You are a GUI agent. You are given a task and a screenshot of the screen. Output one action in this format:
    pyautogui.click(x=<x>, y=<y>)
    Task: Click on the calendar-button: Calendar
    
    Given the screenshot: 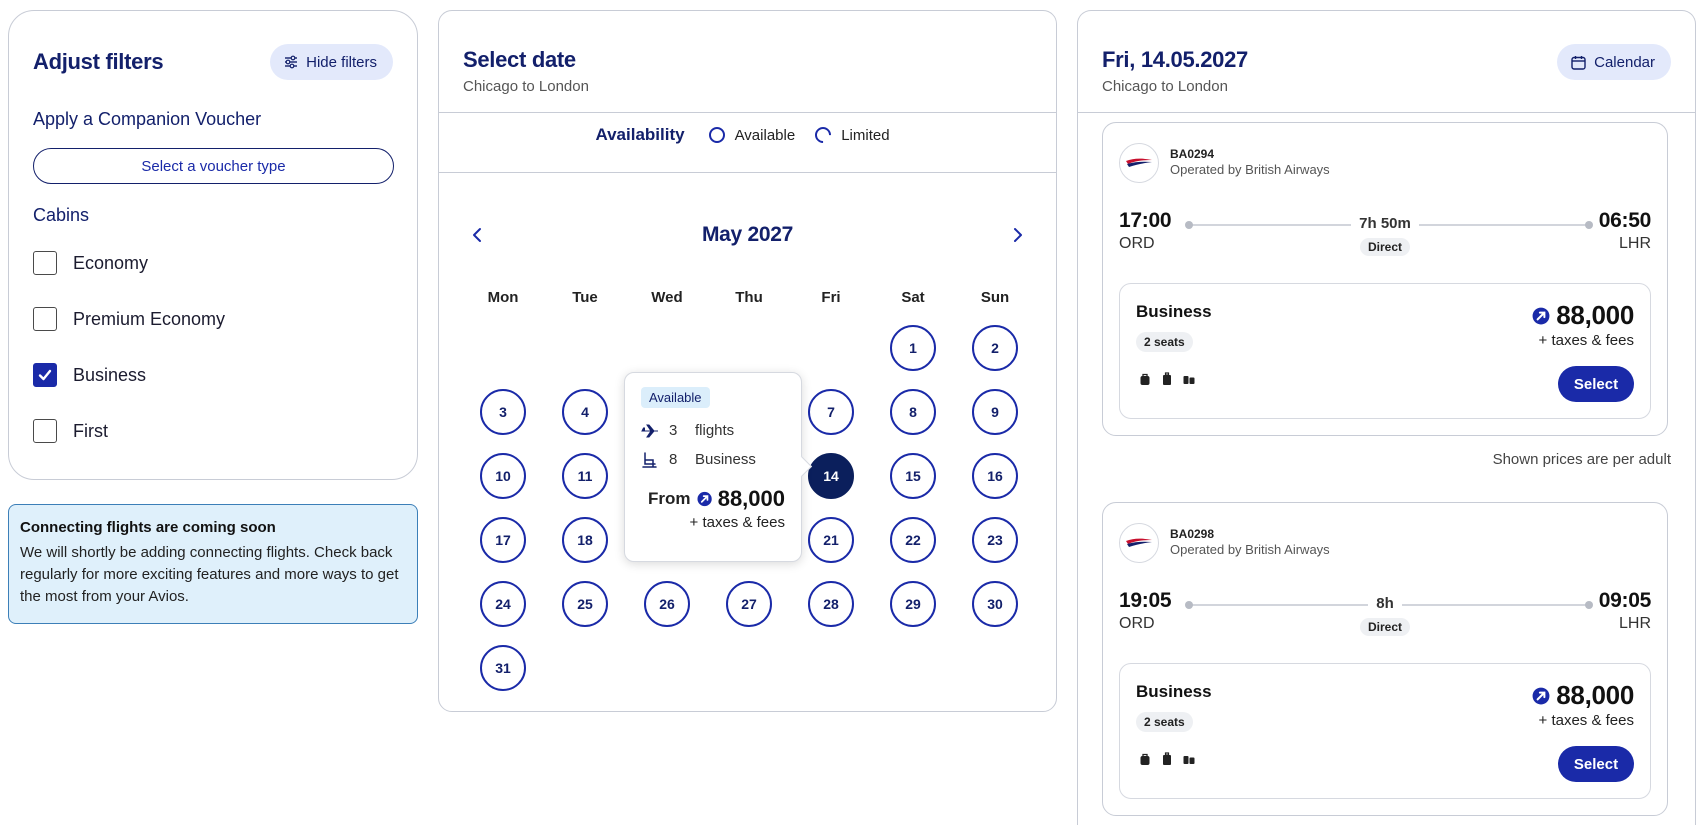 What is the action you would take?
    pyautogui.click(x=1614, y=62)
    